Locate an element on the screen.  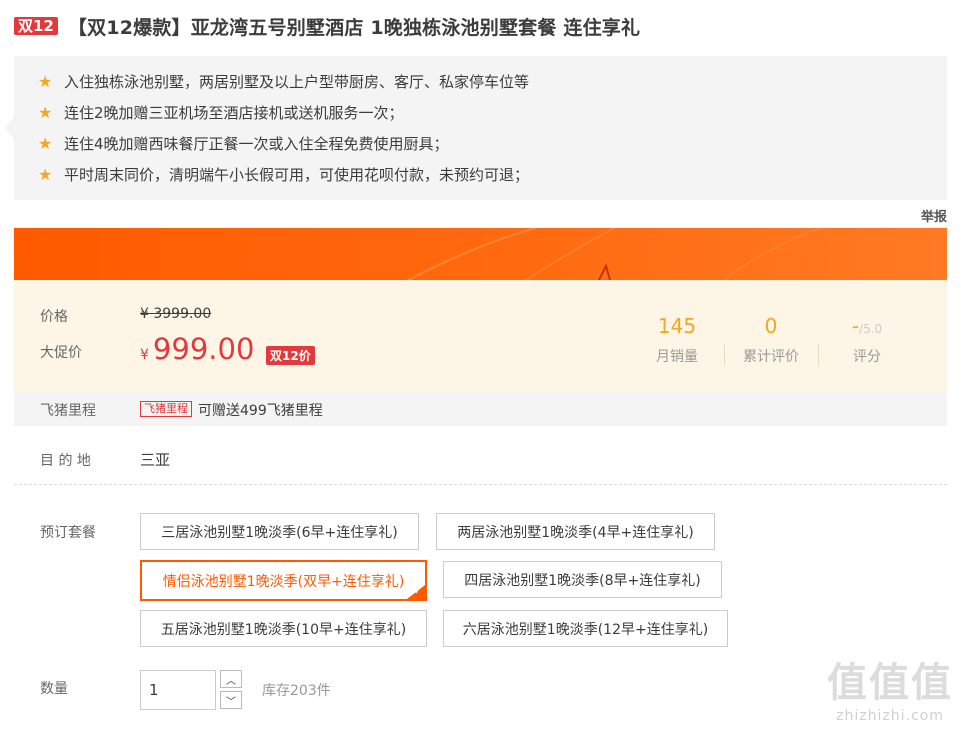
destination-value: 三亚 is located at coordinates (155, 460).